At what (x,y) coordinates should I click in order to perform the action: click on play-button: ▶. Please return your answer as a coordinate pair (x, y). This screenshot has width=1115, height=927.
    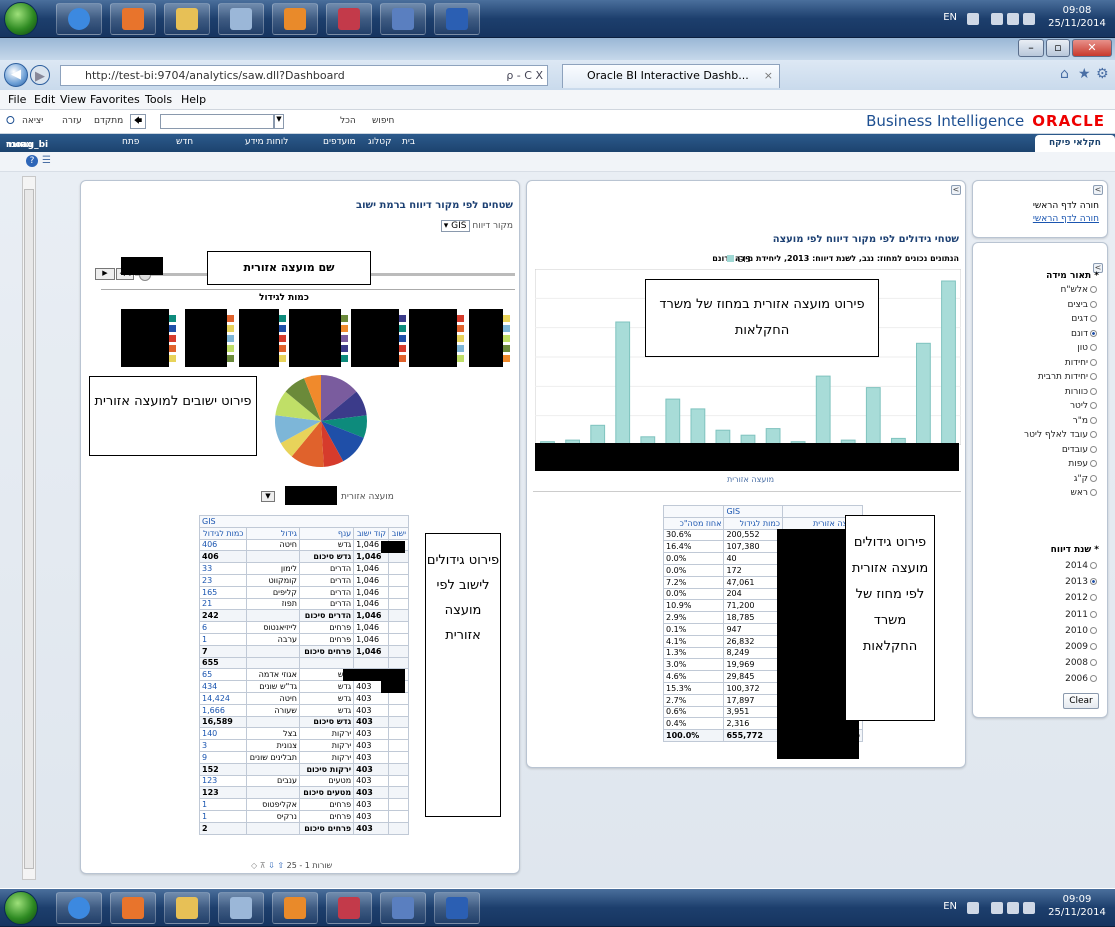
    Looking at the image, I should click on (105, 274).